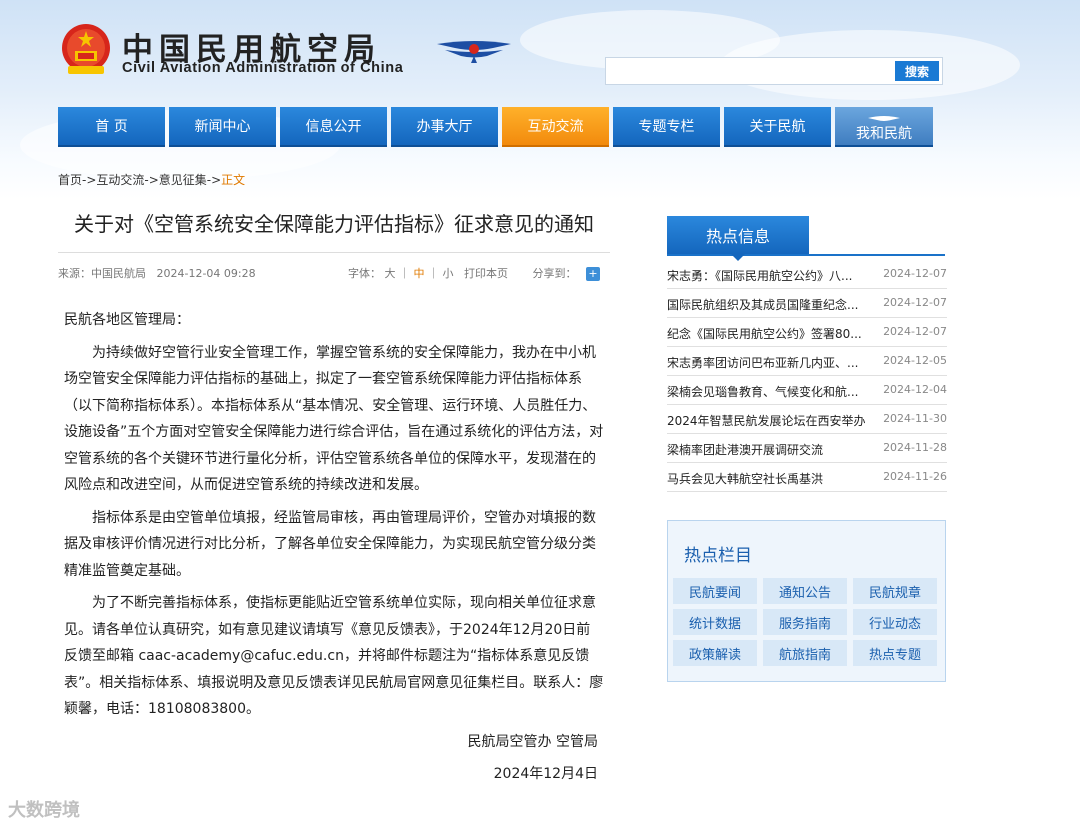 The image size is (1080, 833). Describe the element at coordinates (444, 127) in the screenshot. I see `nav-service-hall: 办事大厅` at that location.